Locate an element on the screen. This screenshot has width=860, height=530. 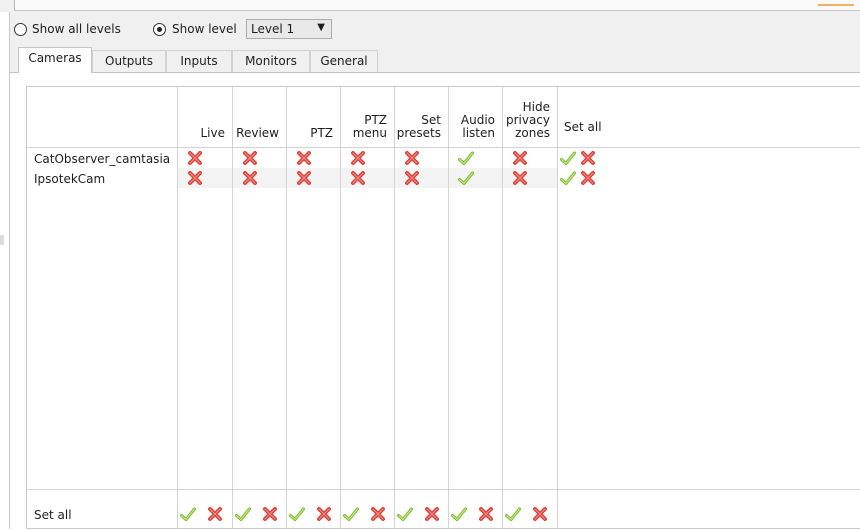
column-header-line: presets is located at coordinates (418, 133).